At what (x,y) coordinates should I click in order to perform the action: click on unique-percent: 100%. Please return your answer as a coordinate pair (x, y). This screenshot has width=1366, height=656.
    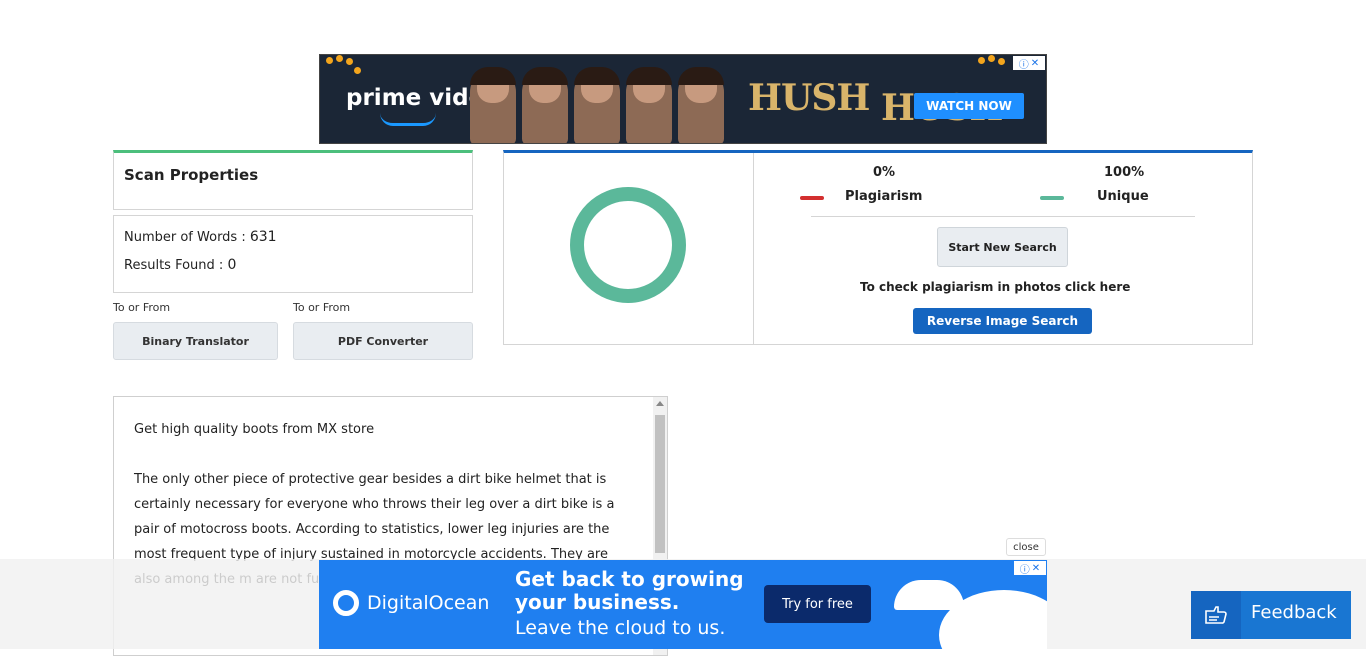
    Looking at the image, I should click on (1124, 172).